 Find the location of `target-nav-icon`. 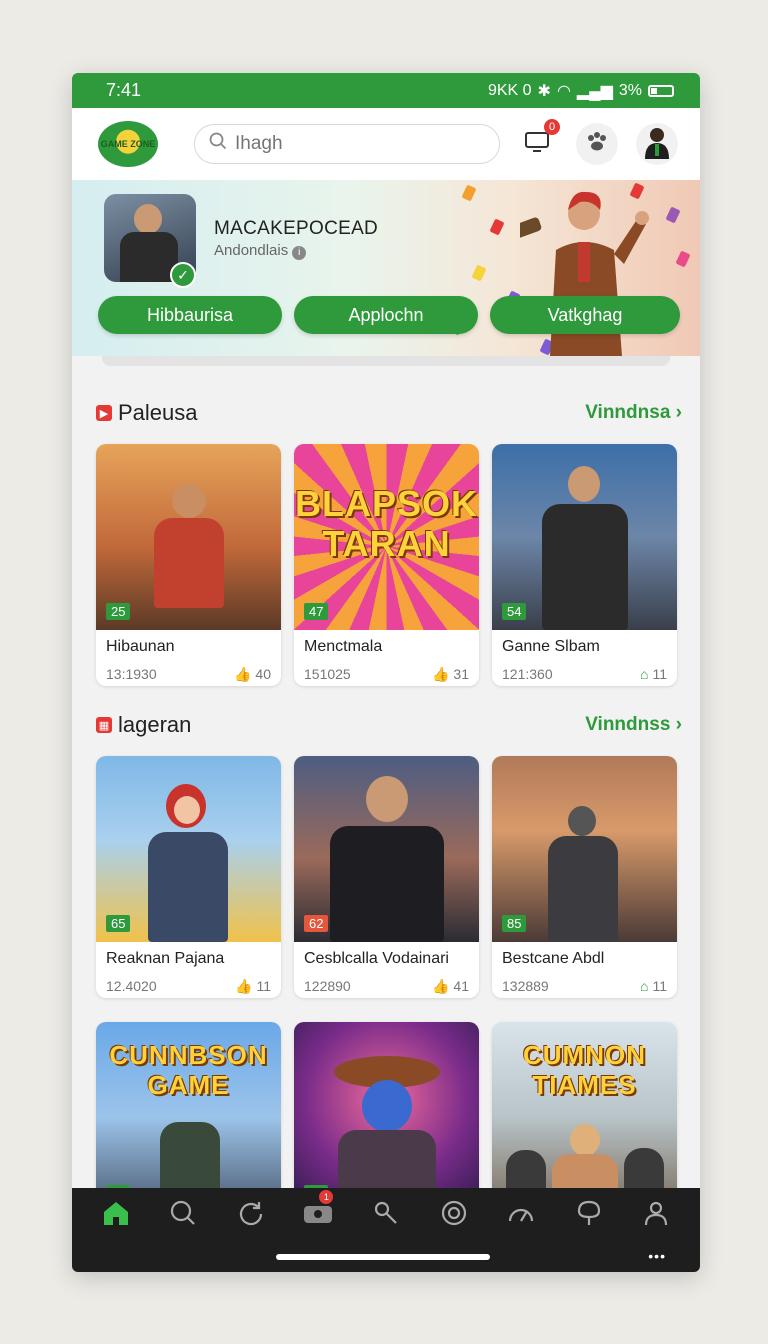

target-nav-icon is located at coordinates (454, 1213).